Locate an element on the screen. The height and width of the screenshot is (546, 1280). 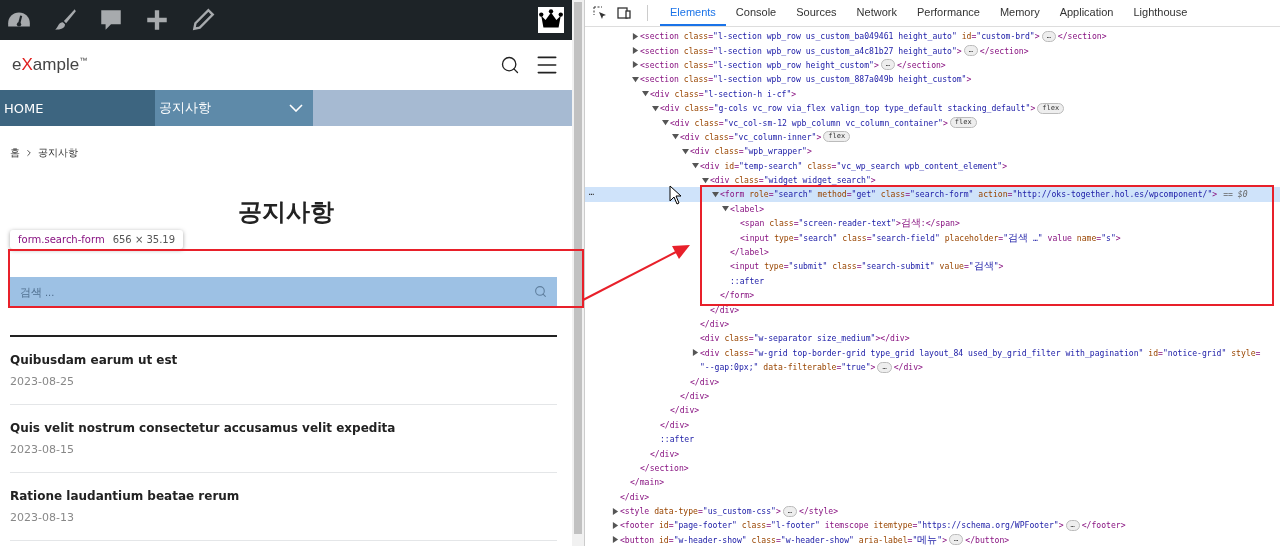
breadcrumb-link: 홈 is located at coordinates (15, 153).